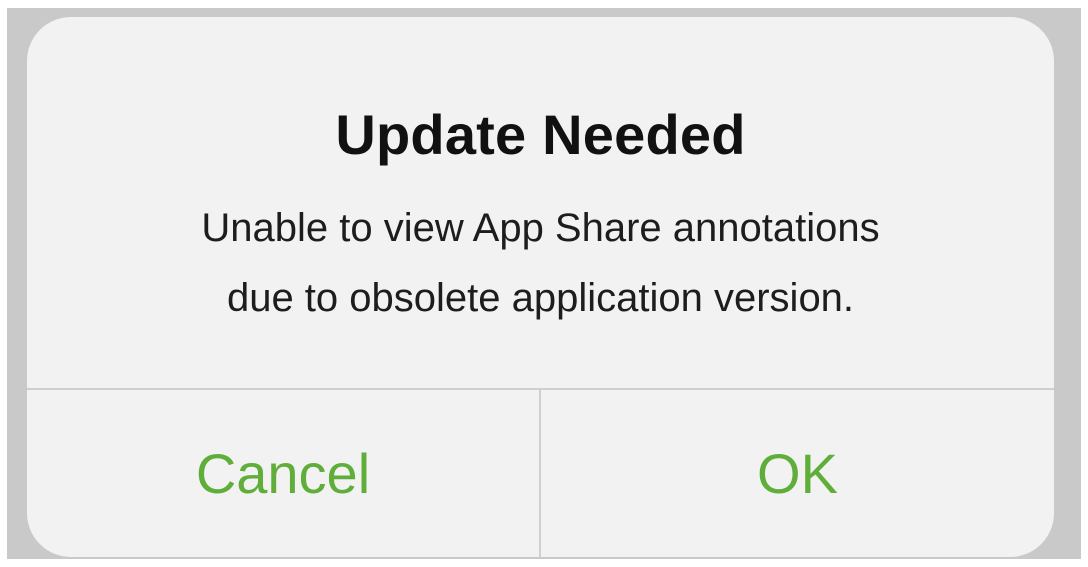  What do you see at coordinates (540, 134) in the screenshot?
I see `alert-title: Update Needed` at bounding box center [540, 134].